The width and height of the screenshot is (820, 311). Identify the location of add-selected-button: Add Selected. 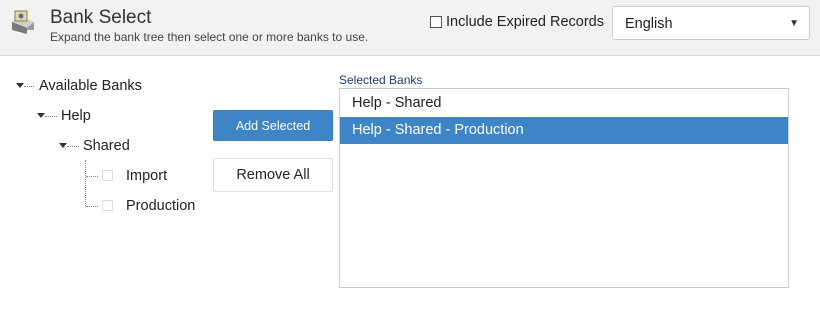
(273, 125).